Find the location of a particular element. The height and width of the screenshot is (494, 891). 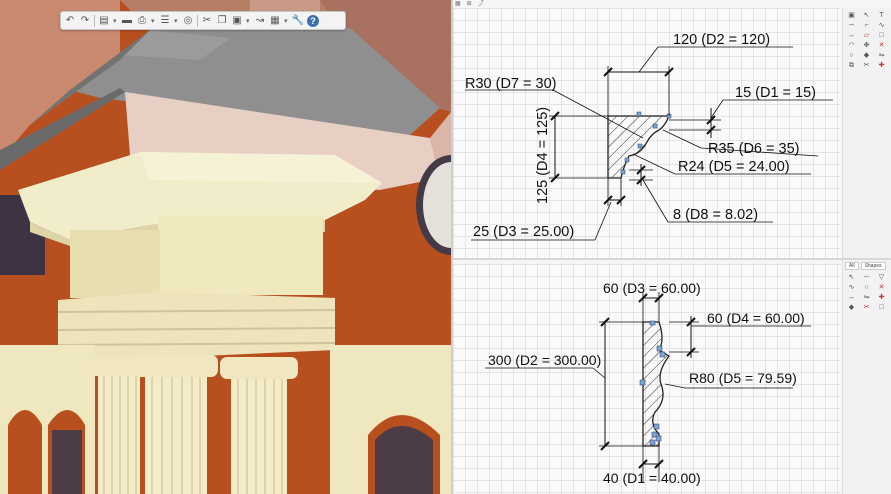

dim-b-d3: 60 (D3 = 60.00) is located at coordinates (652, 288).